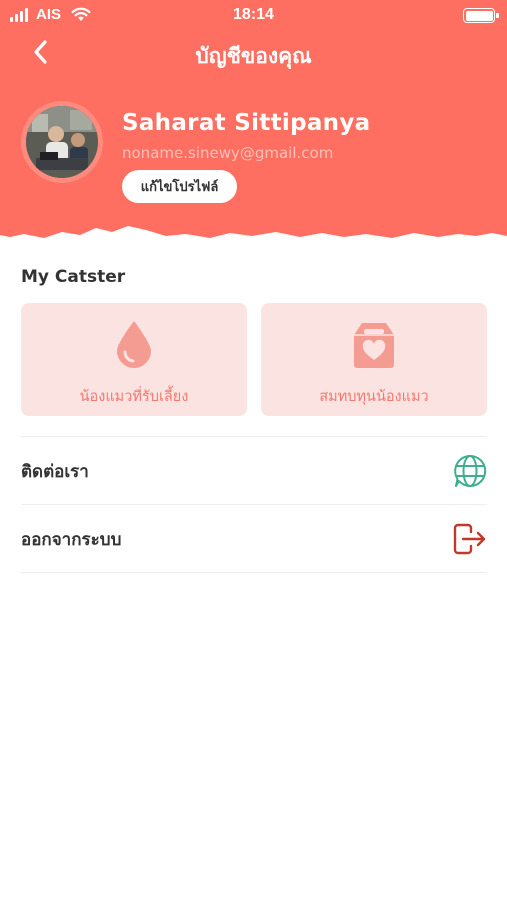 This screenshot has width=507, height=900. What do you see at coordinates (179, 186) in the screenshot?
I see `edit-profile-button: แก้ไขโปรไฟล์` at bounding box center [179, 186].